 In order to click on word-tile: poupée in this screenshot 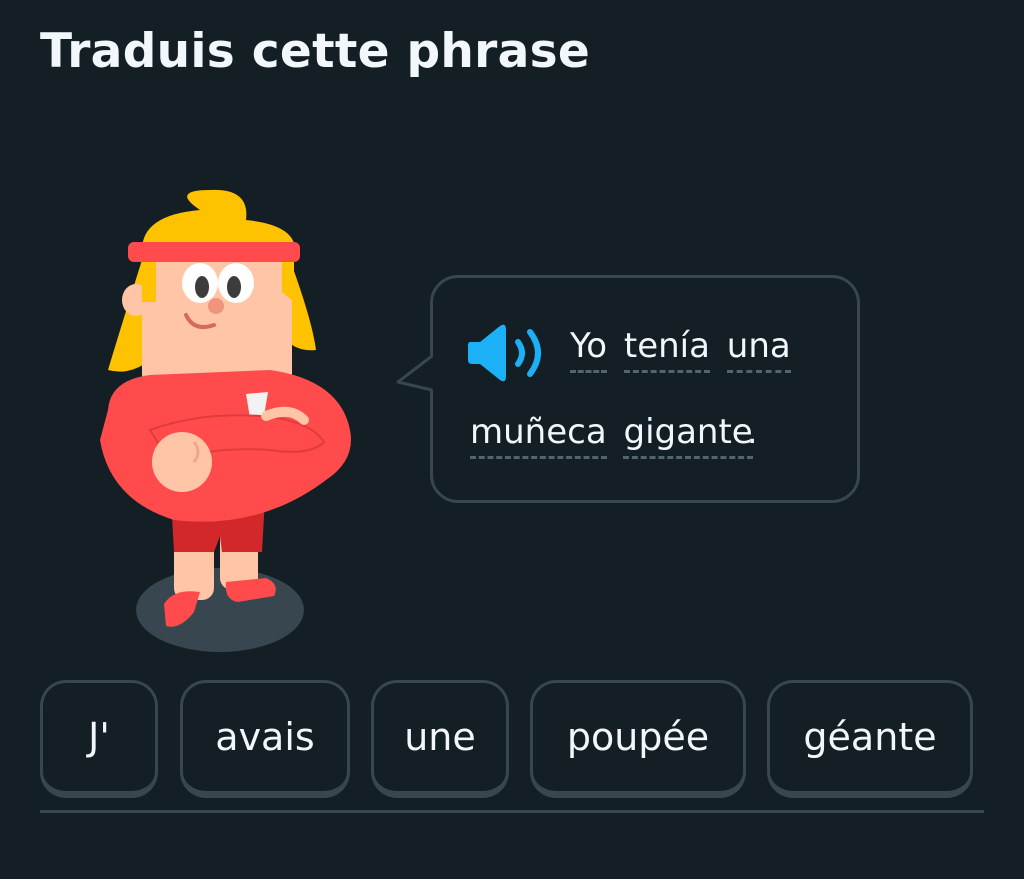, I will do `click(638, 739)`.